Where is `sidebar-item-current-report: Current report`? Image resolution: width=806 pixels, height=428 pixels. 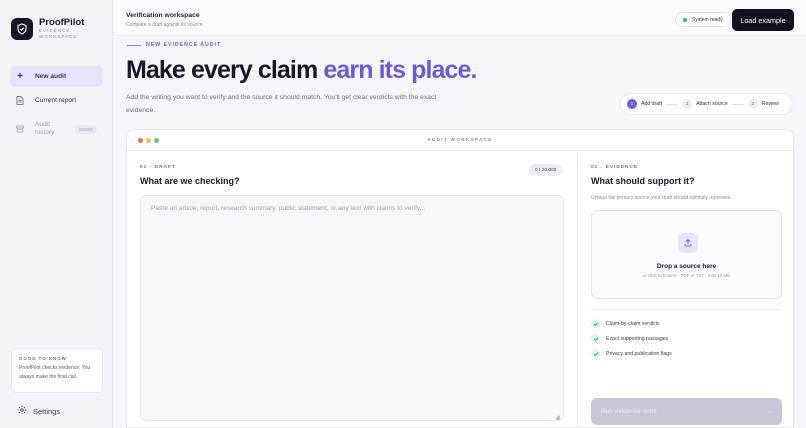 sidebar-item-current-report: Current report is located at coordinates (56, 100).